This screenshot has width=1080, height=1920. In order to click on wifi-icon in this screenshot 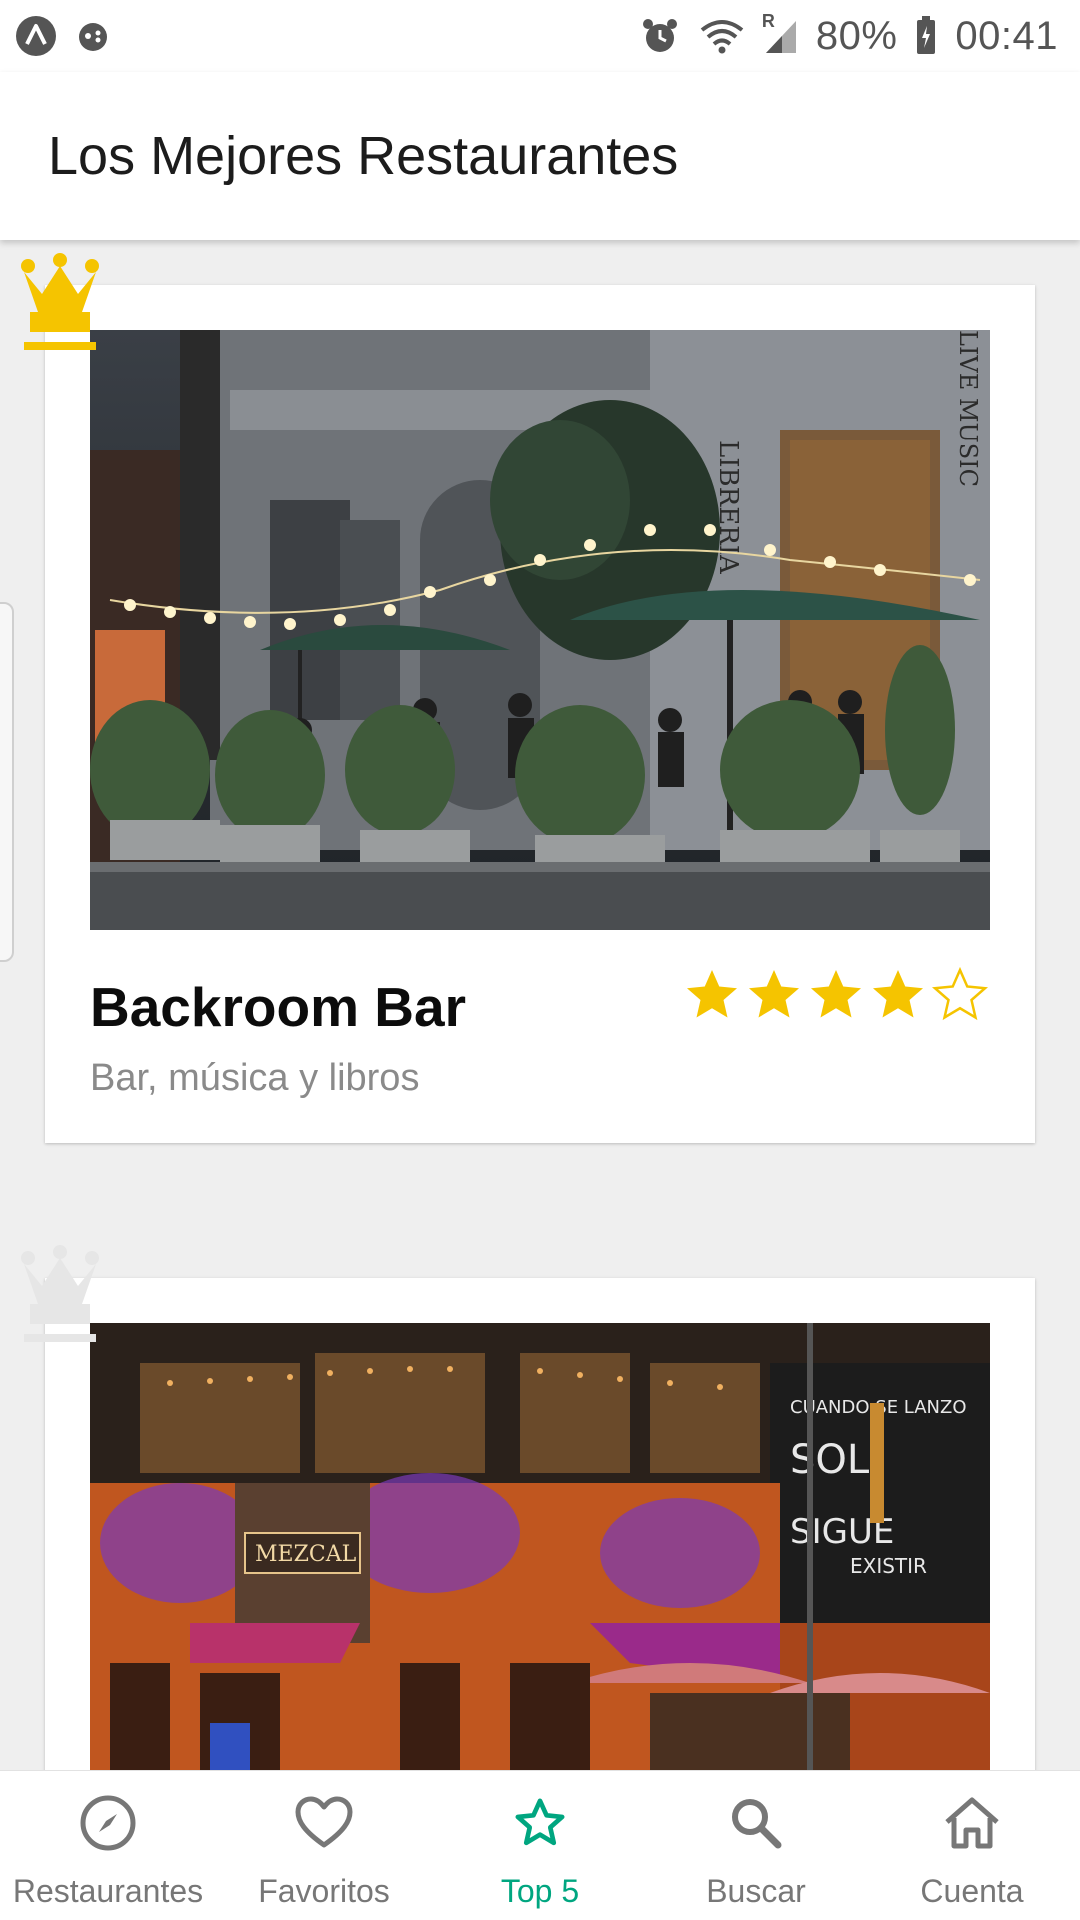, I will do `click(722, 36)`.